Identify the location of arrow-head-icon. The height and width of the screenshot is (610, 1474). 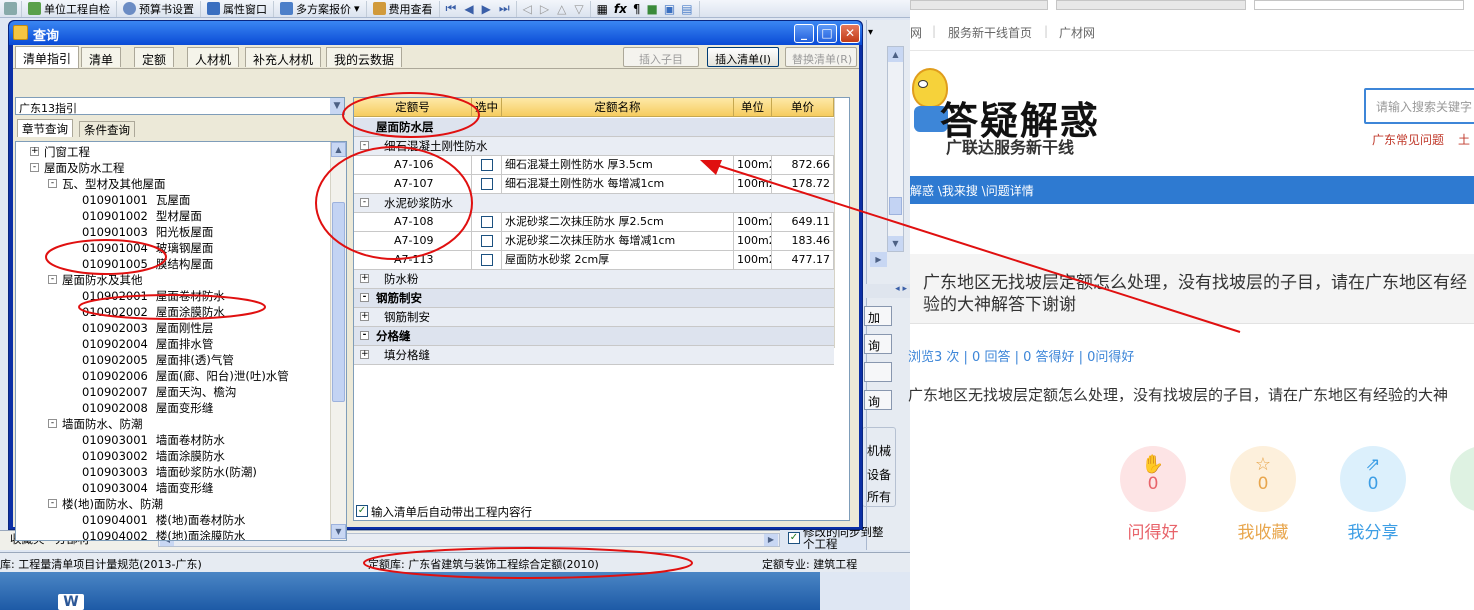
(711, 167).